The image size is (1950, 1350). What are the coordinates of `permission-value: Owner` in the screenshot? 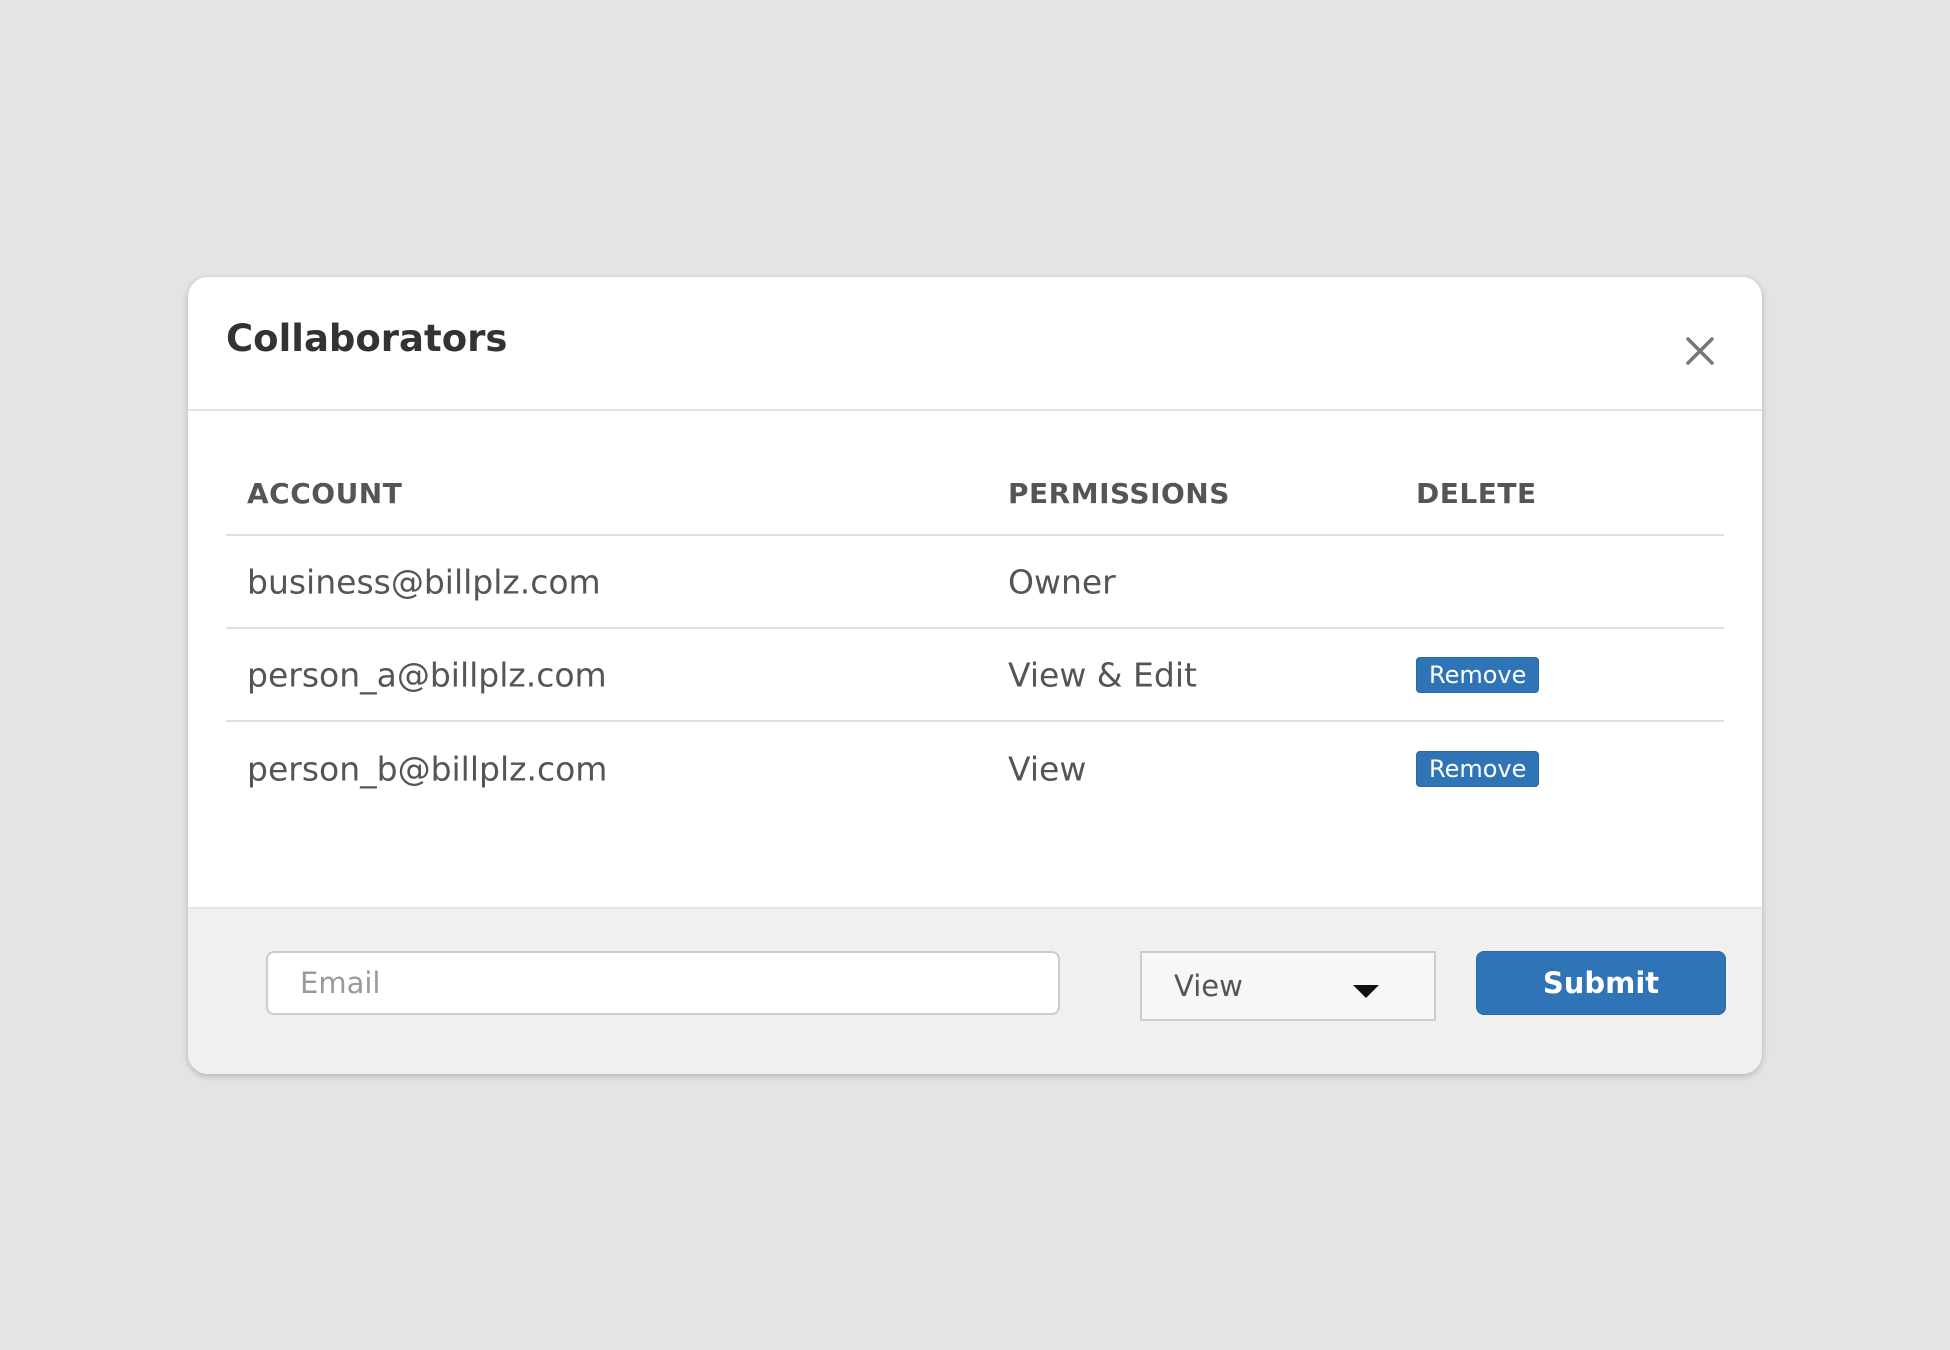 It's located at (1062, 581).